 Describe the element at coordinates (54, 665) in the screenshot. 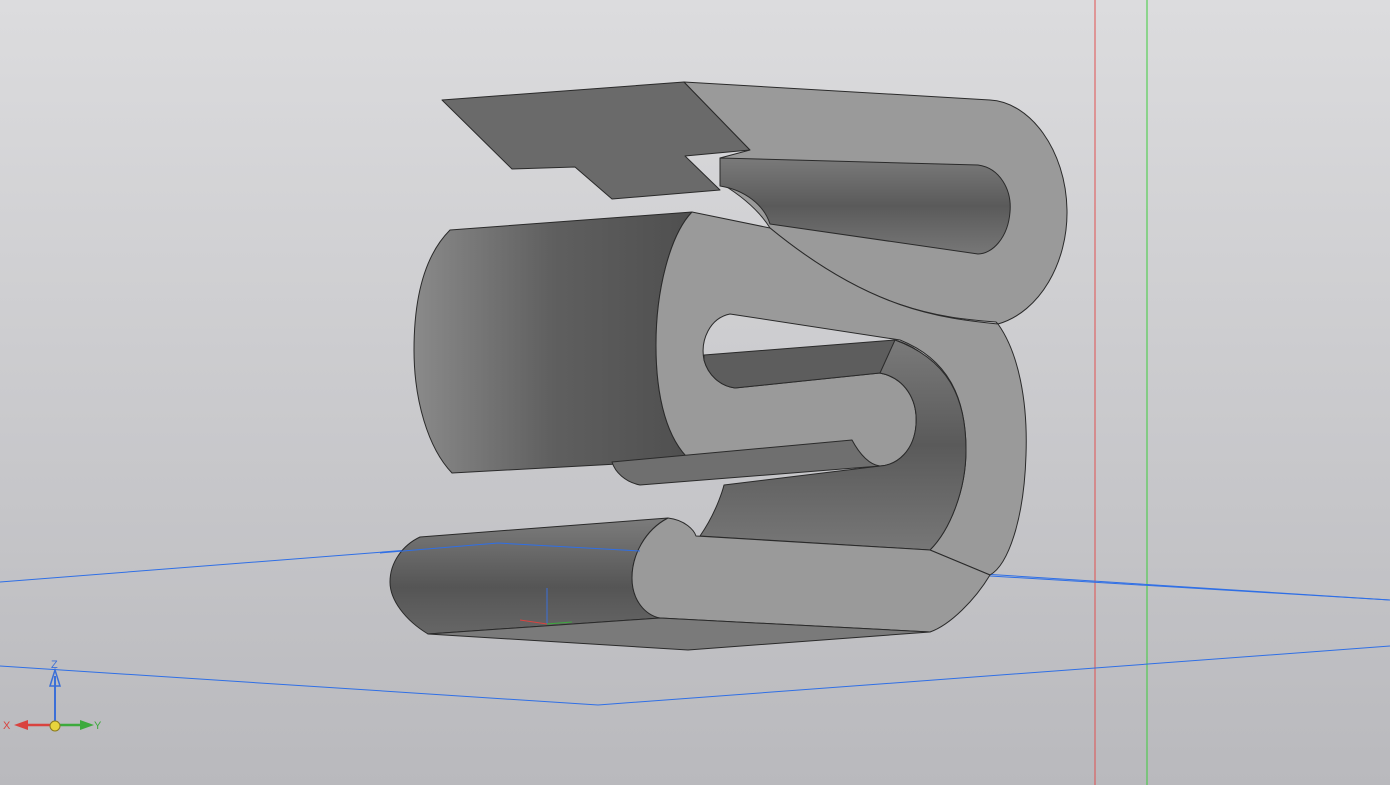

I see `z-axis-label: Z` at that location.